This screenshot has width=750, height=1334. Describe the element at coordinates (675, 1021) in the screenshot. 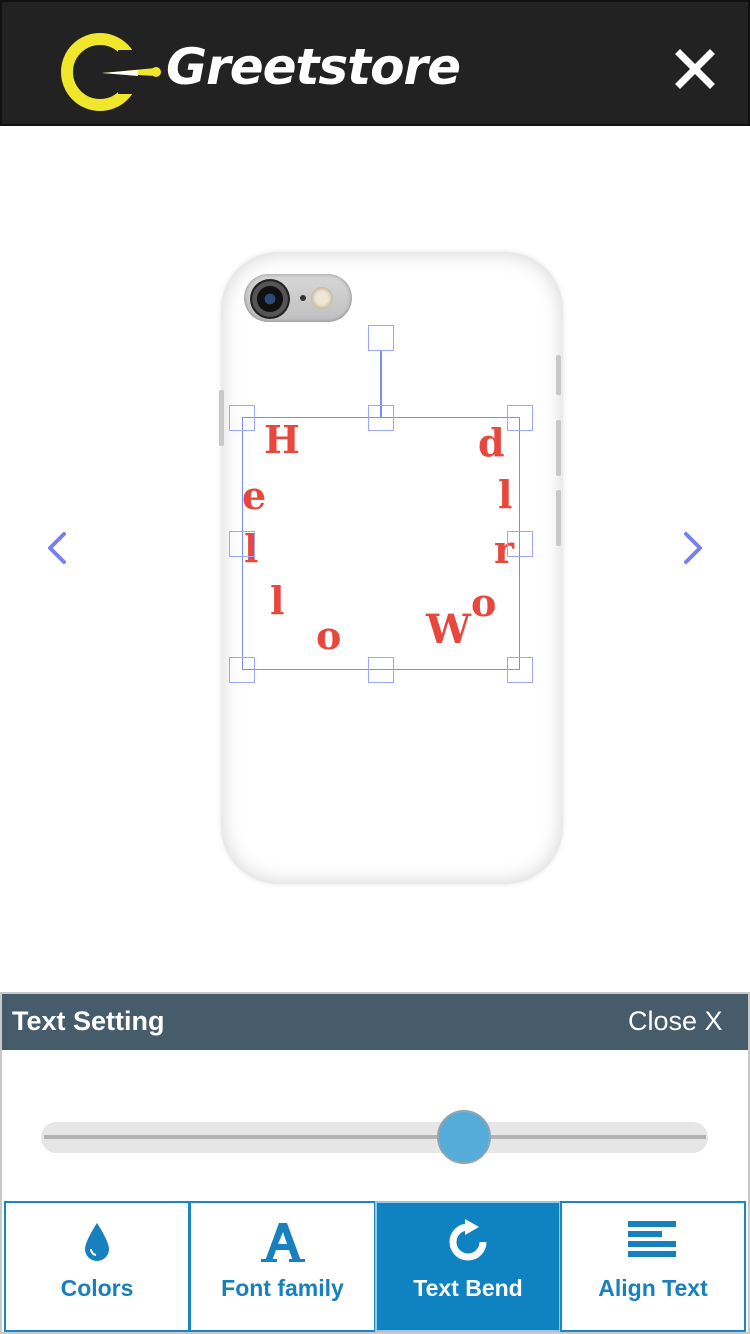

I see `panel-close-button: Close X` at that location.